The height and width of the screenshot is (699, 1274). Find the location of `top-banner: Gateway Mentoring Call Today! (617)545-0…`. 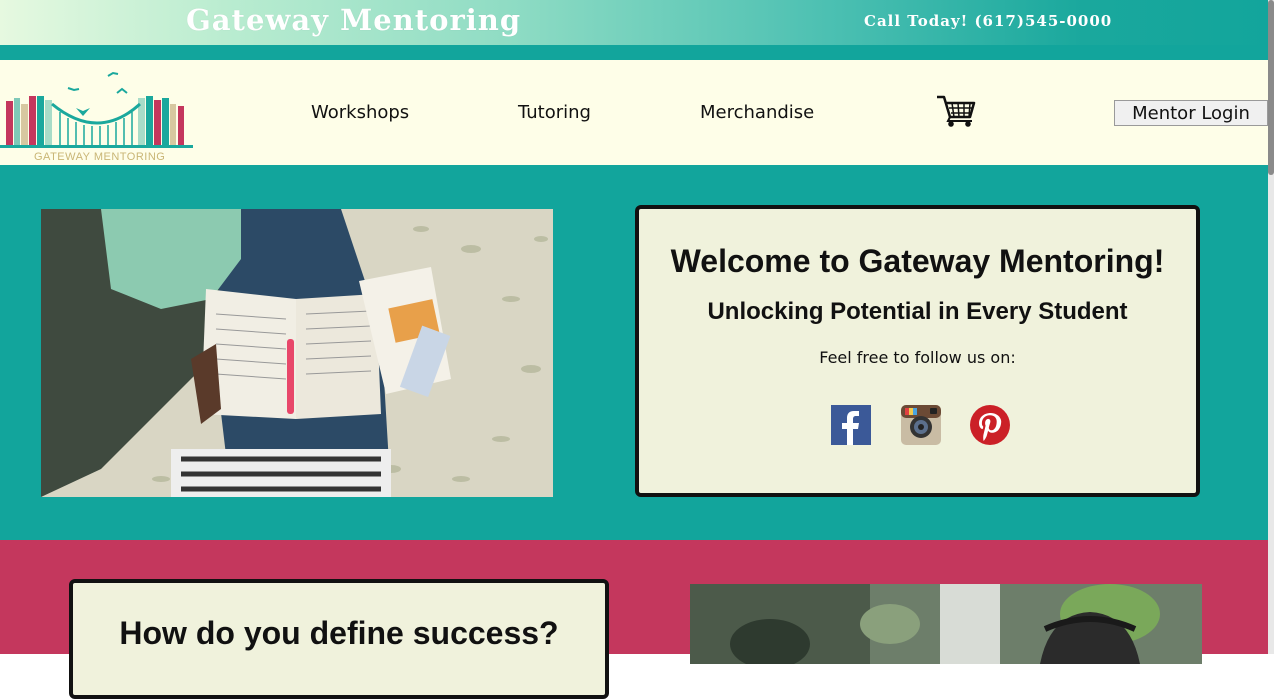

top-banner: Gateway Mentoring Call Today! (617)545-0… is located at coordinates (637, 22).